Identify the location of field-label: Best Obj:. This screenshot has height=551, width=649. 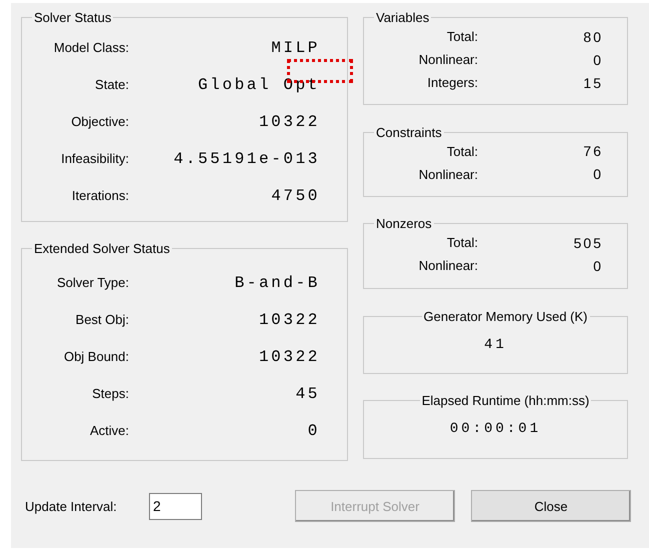
(101, 319).